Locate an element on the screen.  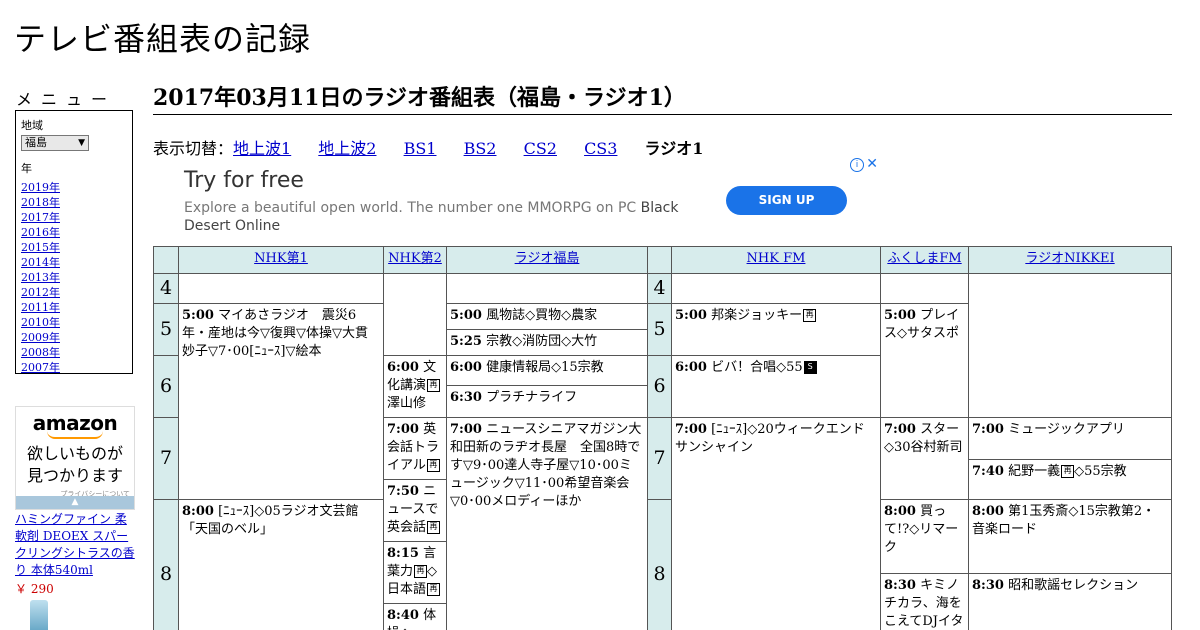
program-cell: 5:00 風物誌◇買物◇農家 is located at coordinates (547, 316).